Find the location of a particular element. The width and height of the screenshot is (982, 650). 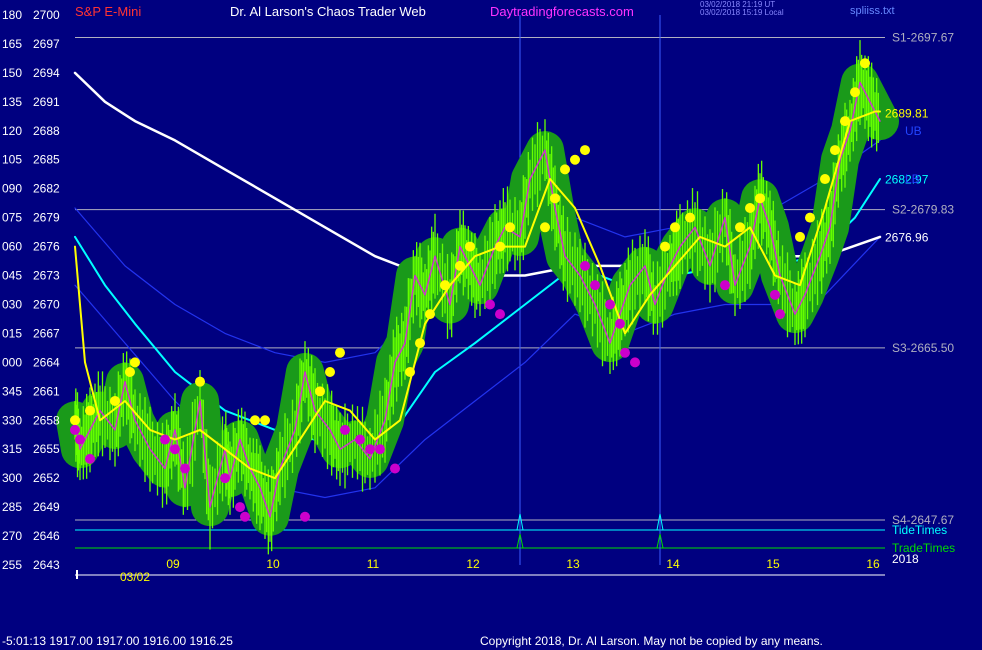

y-tick-label-13: 2661 is located at coordinates (46, 391).